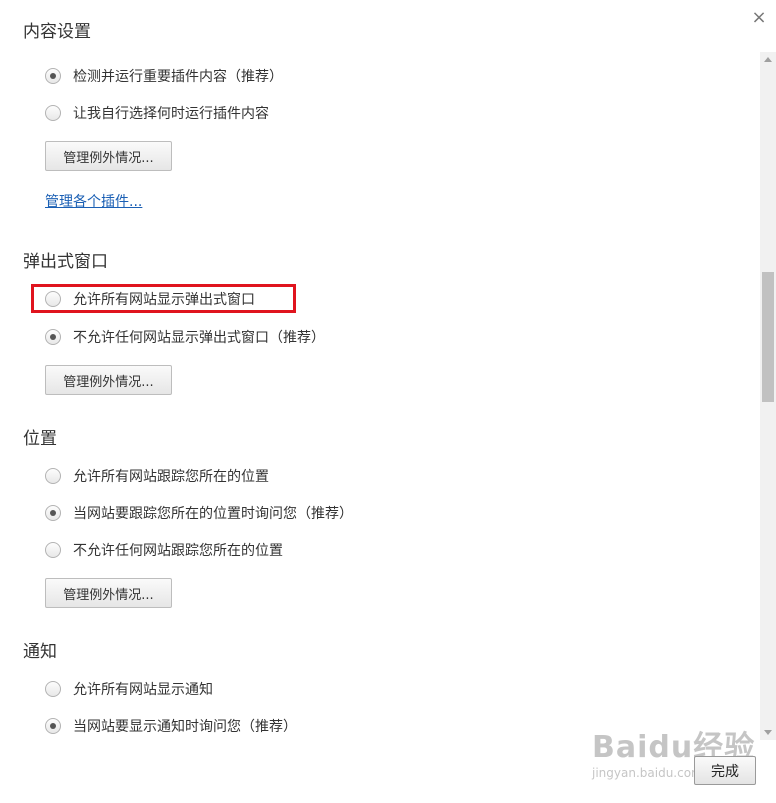 This screenshot has width=776, height=803. Describe the element at coordinates (768, 337) in the screenshot. I see `scrollbar-thumb` at that location.